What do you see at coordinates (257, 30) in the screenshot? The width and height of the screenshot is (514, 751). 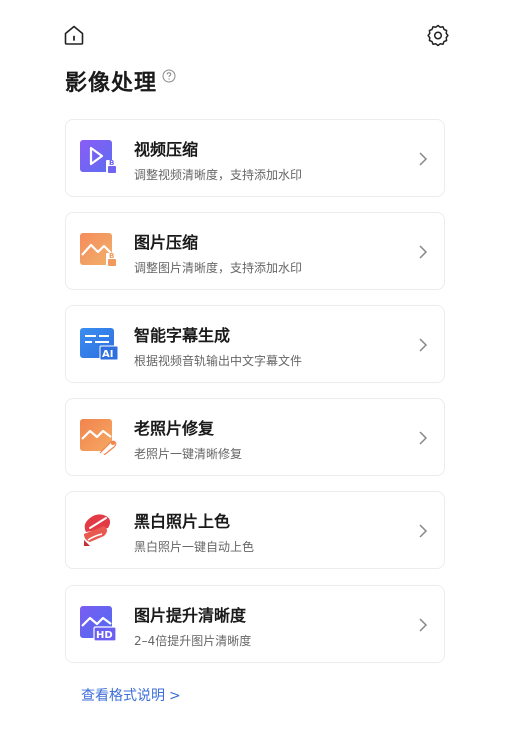 I see `top-bar` at bounding box center [257, 30].